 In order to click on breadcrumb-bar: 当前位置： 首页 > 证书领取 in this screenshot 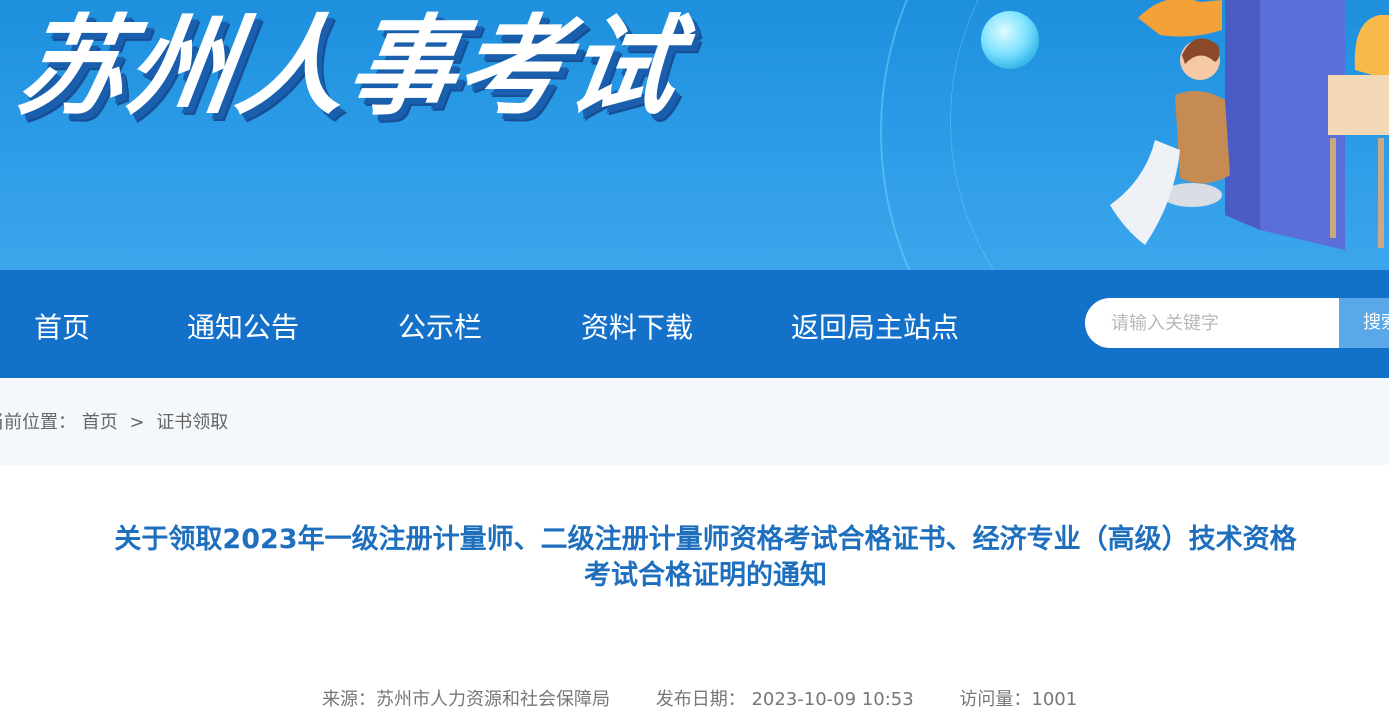, I will do `click(694, 421)`.